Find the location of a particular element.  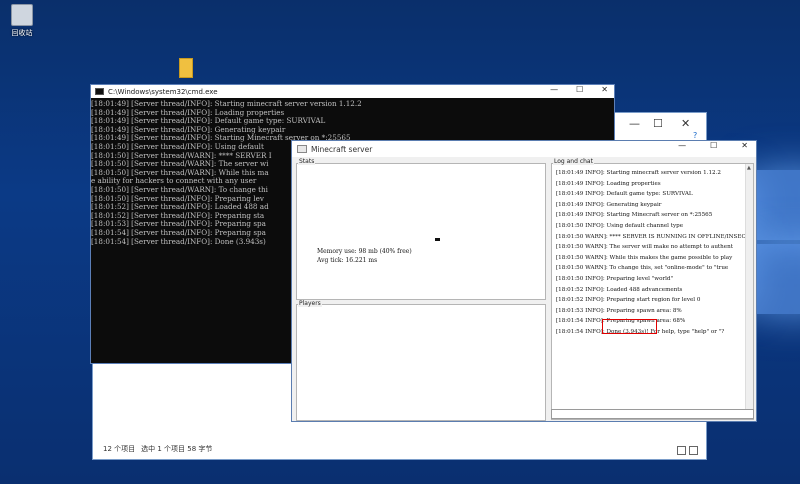

stats-graph is located at coordinates (437, 239).